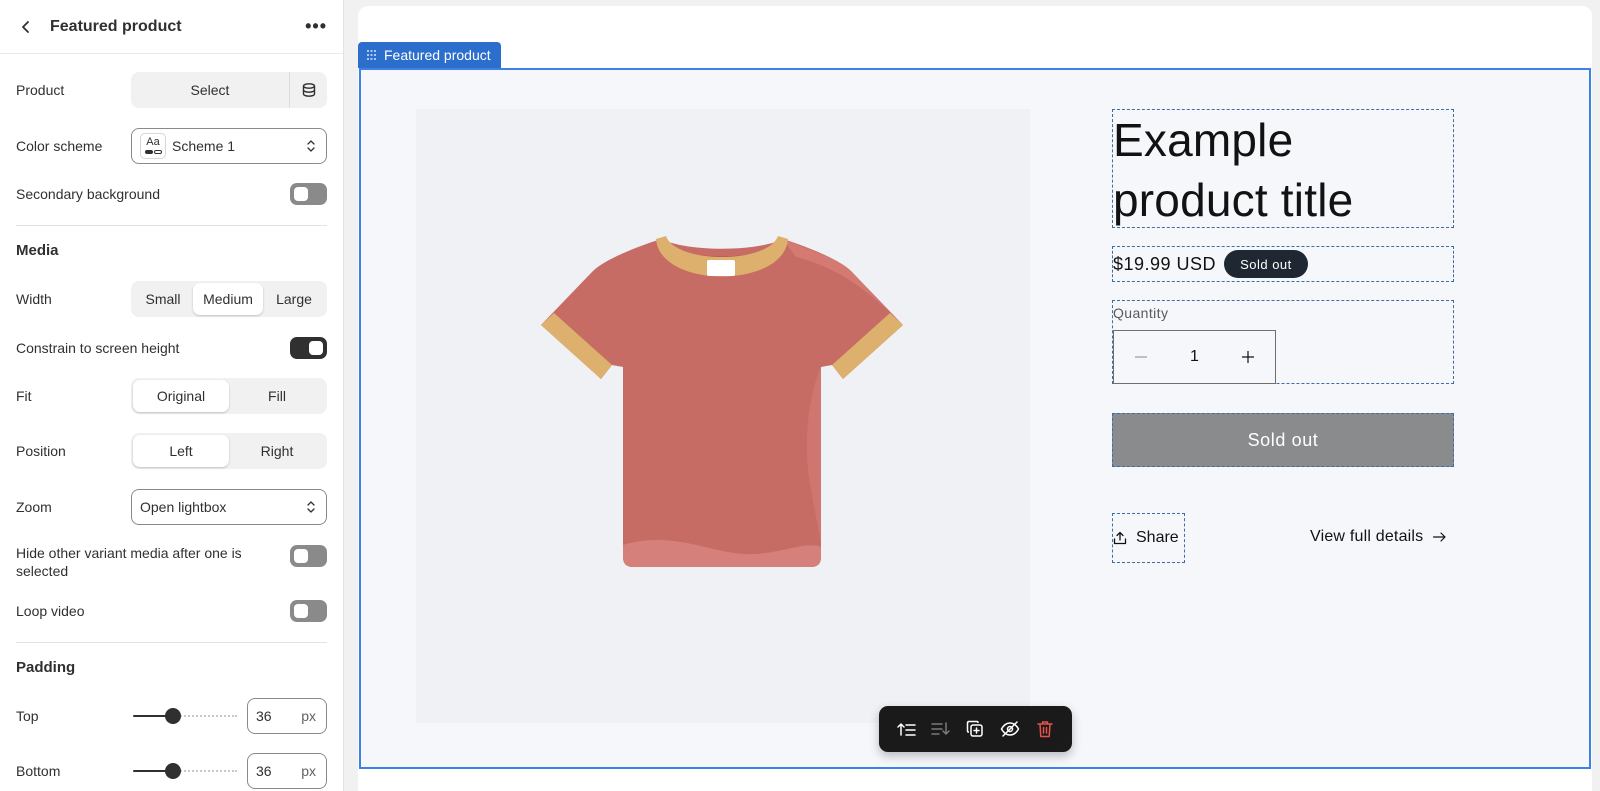 The image size is (1600, 791). I want to click on more-options-icon: •••, so click(316, 26).